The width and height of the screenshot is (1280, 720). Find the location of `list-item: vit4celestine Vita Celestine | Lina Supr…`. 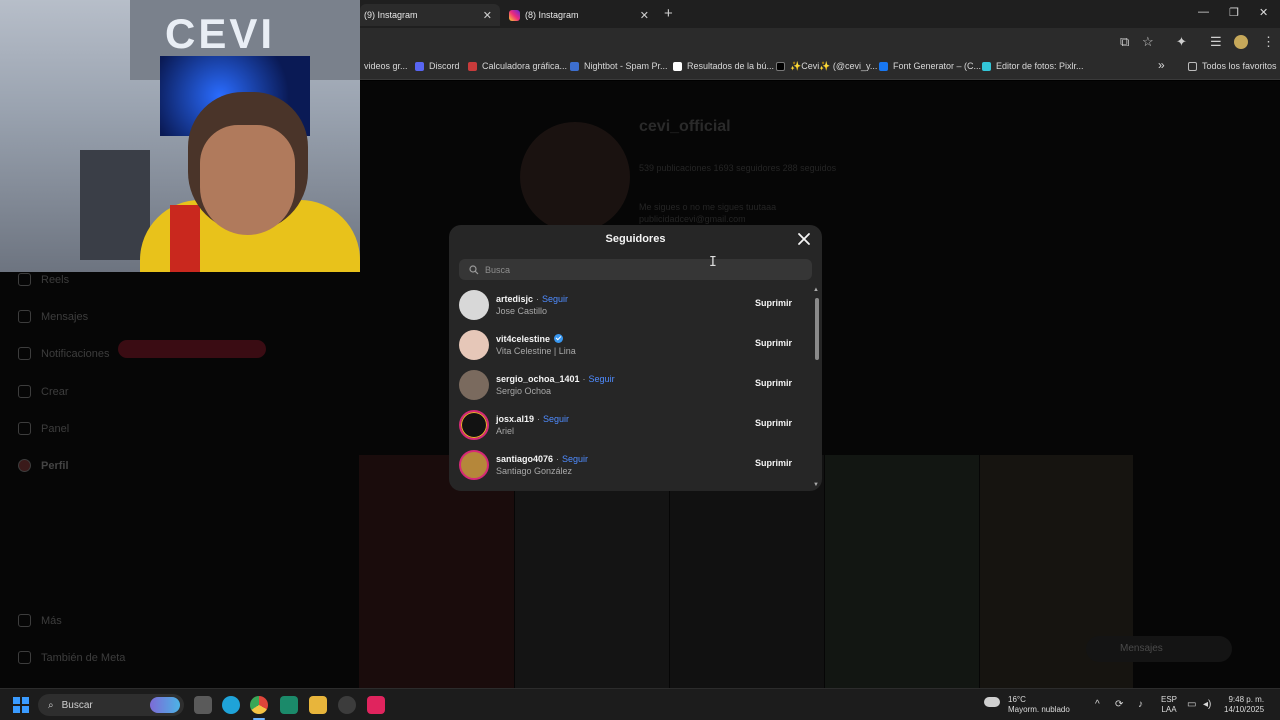

list-item: vit4celestine Vita Celestine | Lina Supr… is located at coordinates (631, 345).